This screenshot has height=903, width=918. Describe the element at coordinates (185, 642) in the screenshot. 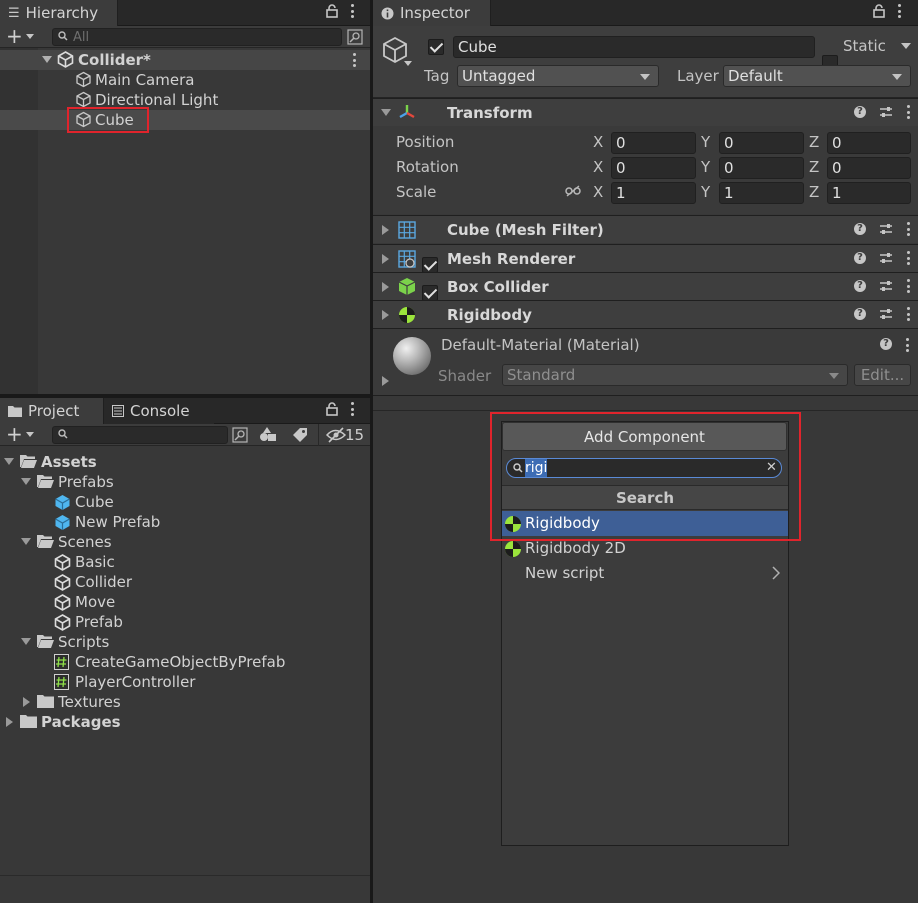

I see `project-tree-item: Scripts` at that location.